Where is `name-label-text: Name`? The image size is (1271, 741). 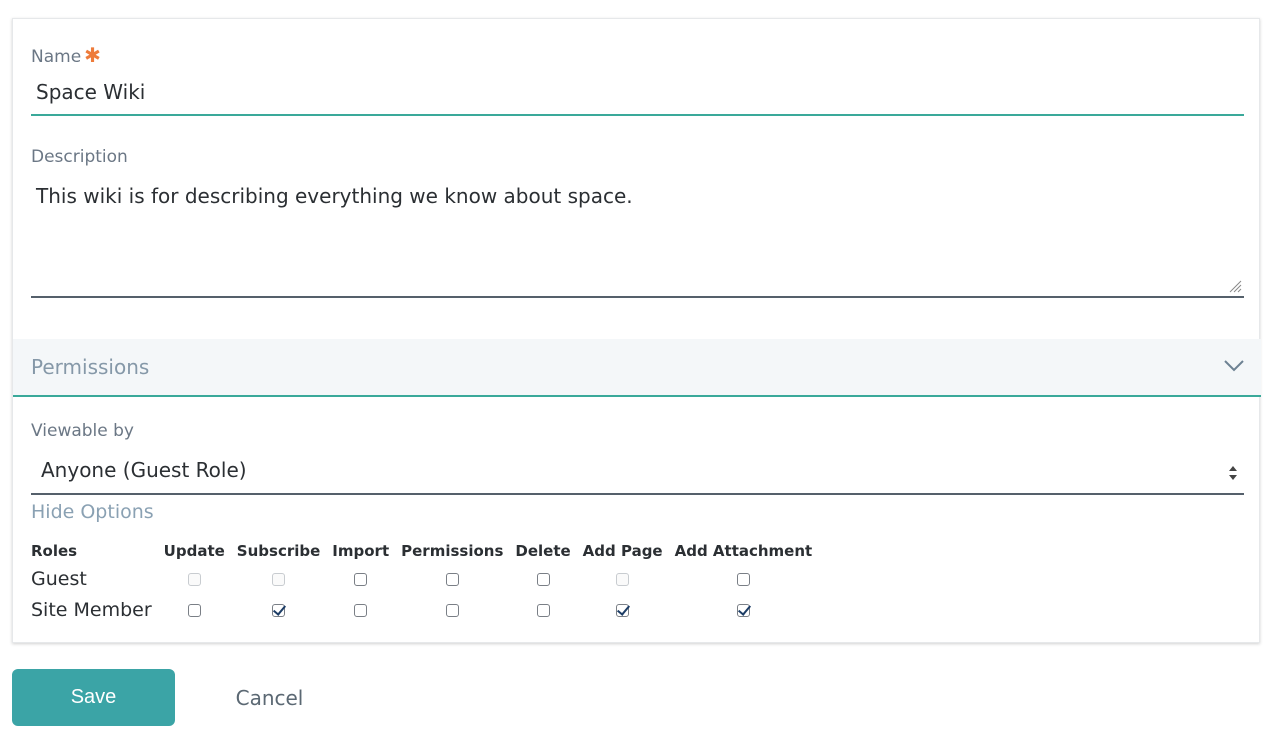 name-label-text: Name is located at coordinates (56, 57).